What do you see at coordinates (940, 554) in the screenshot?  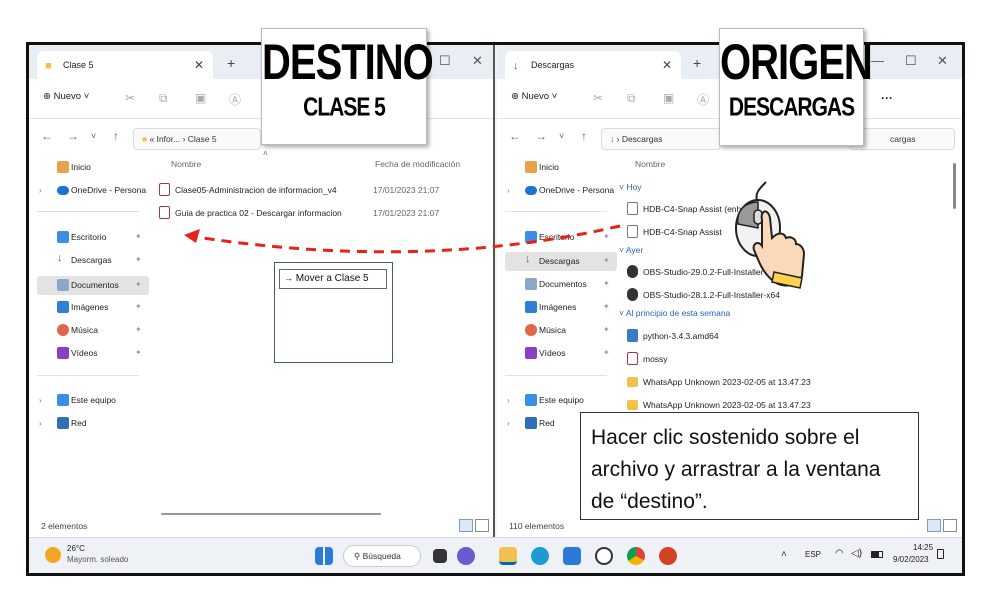 I see `notification-icon` at bounding box center [940, 554].